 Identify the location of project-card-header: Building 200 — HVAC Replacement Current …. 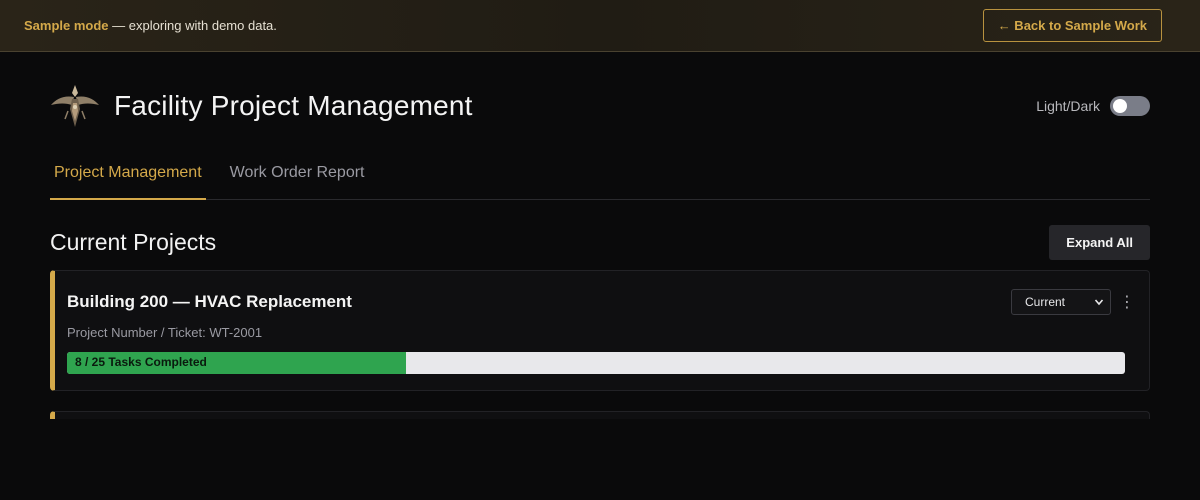
(601, 302).